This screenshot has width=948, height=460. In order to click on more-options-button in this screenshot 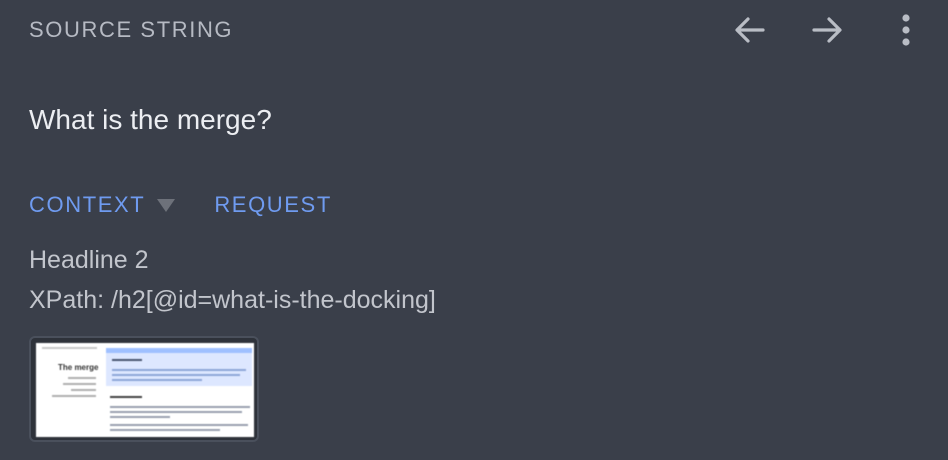, I will do `click(906, 30)`.